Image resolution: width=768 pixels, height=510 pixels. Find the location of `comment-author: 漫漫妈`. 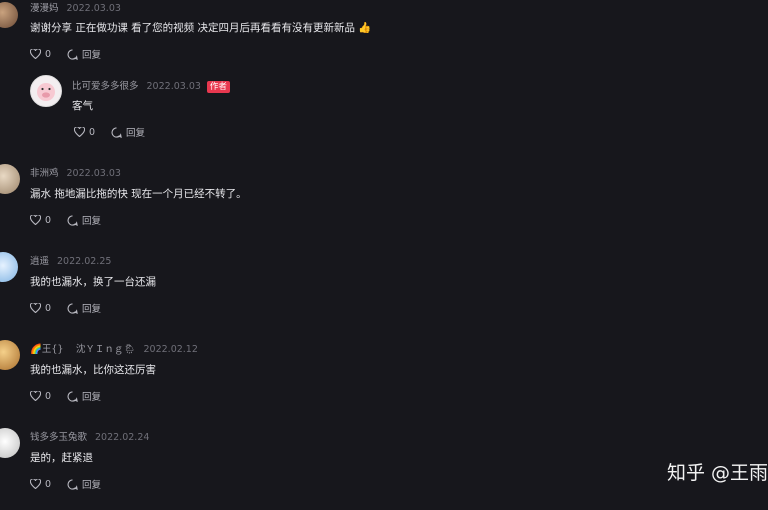

comment-author: 漫漫妈 is located at coordinates (44, 8).